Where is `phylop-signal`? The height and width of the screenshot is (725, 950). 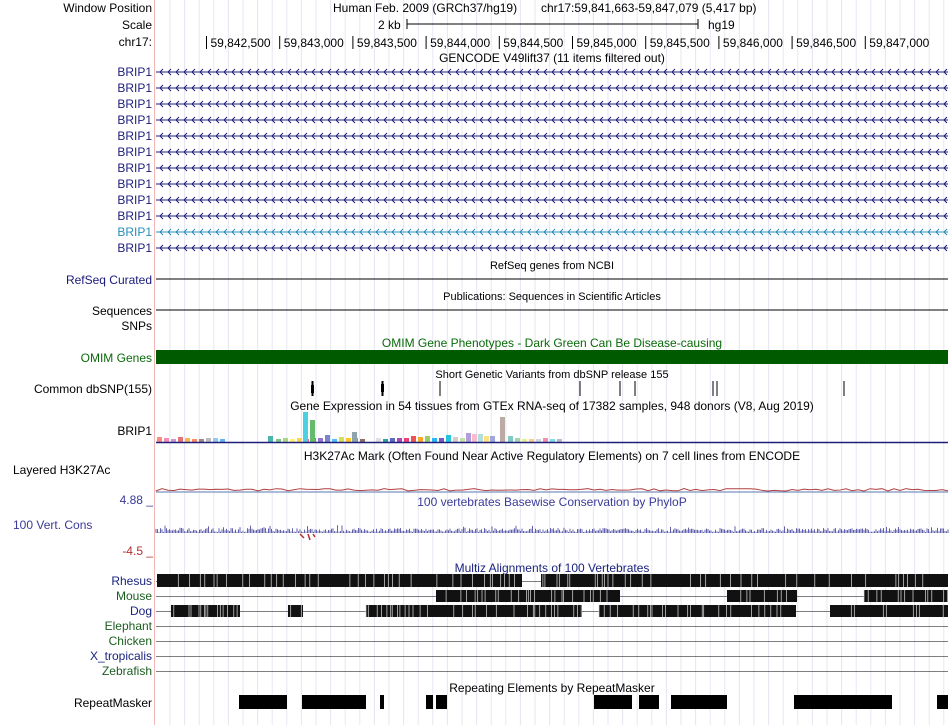
phylop-signal is located at coordinates (552, 529).